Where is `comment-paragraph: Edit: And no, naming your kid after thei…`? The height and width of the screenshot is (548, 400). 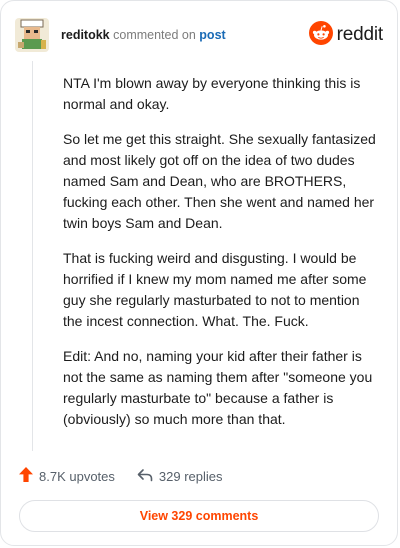
comment-paragraph: Edit: And no, naming your kid after thei… is located at coordinates (218, 387).